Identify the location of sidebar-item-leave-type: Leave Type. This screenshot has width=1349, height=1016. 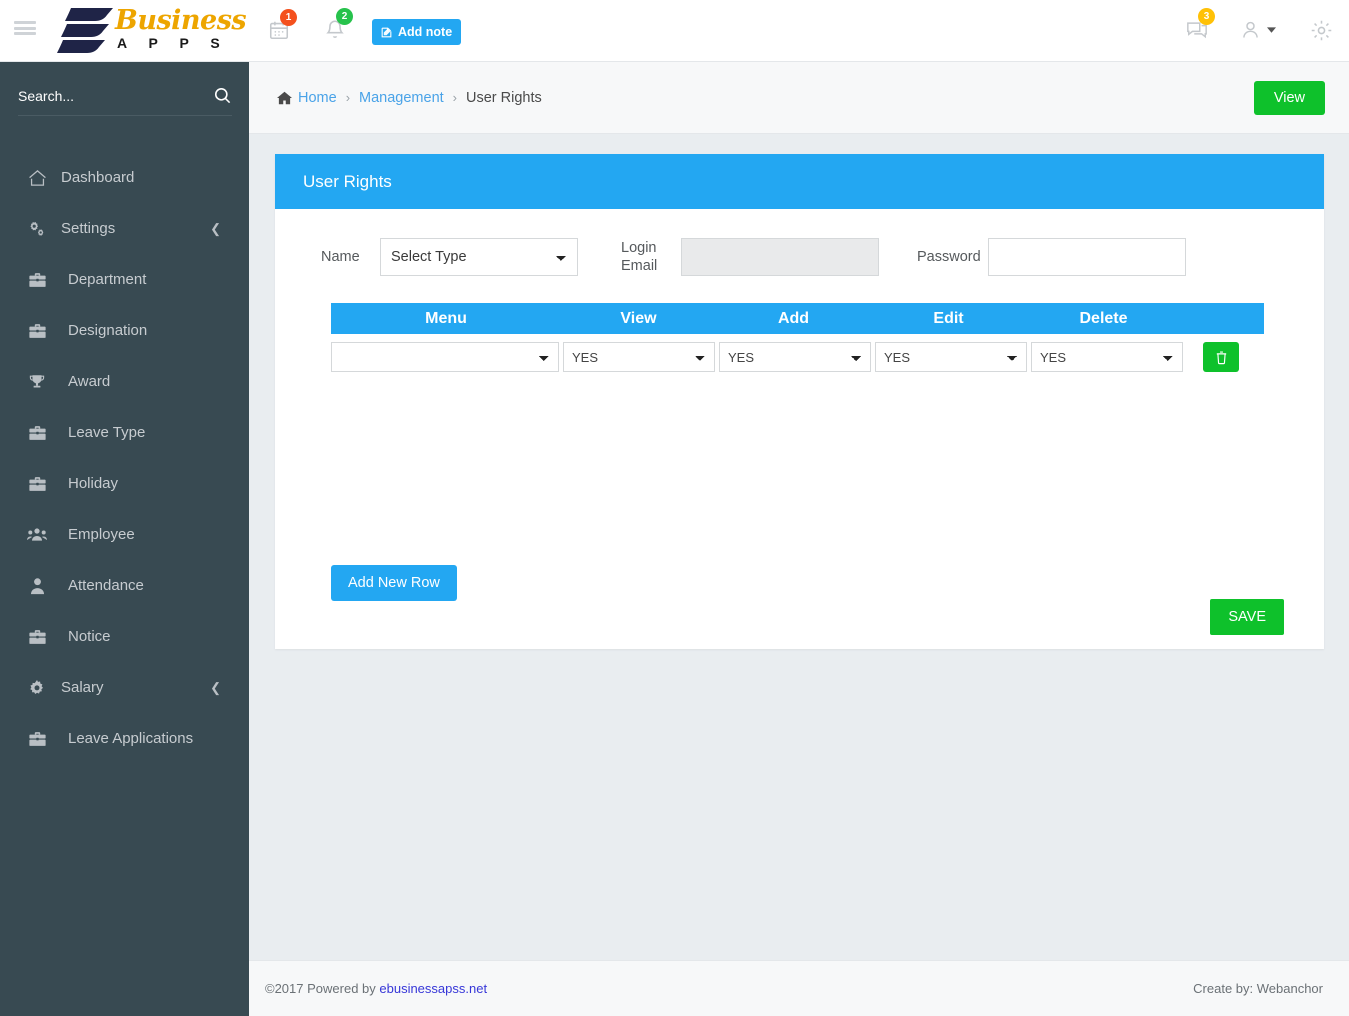
(124, 432).